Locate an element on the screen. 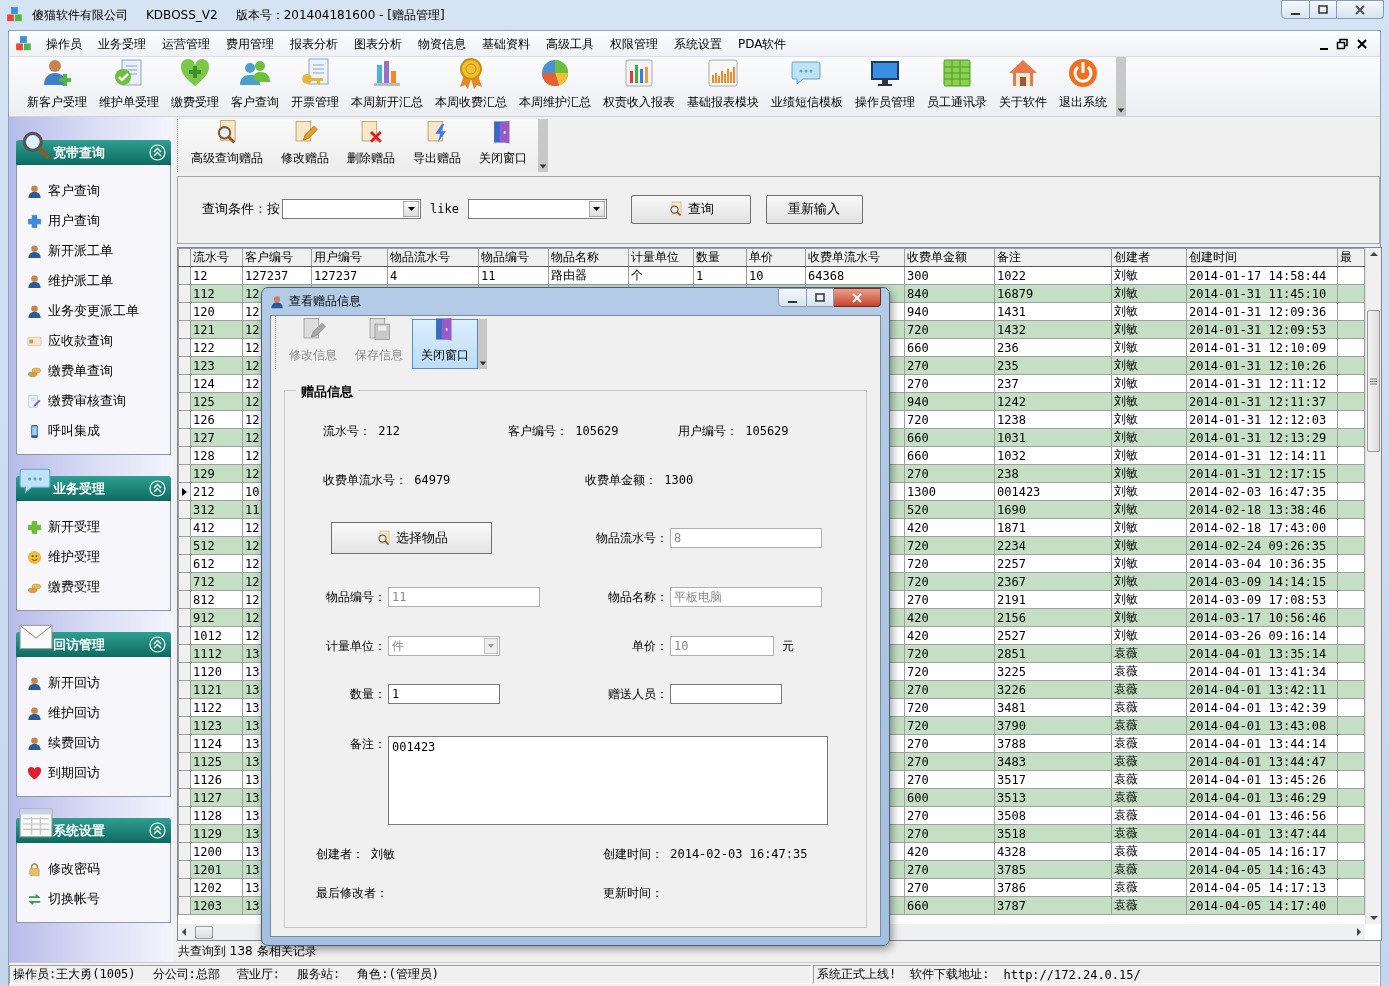 The width and height of the screenshot is (1389, 986). sidebar-item: 新开受理 is located at coordinates (93, 527).